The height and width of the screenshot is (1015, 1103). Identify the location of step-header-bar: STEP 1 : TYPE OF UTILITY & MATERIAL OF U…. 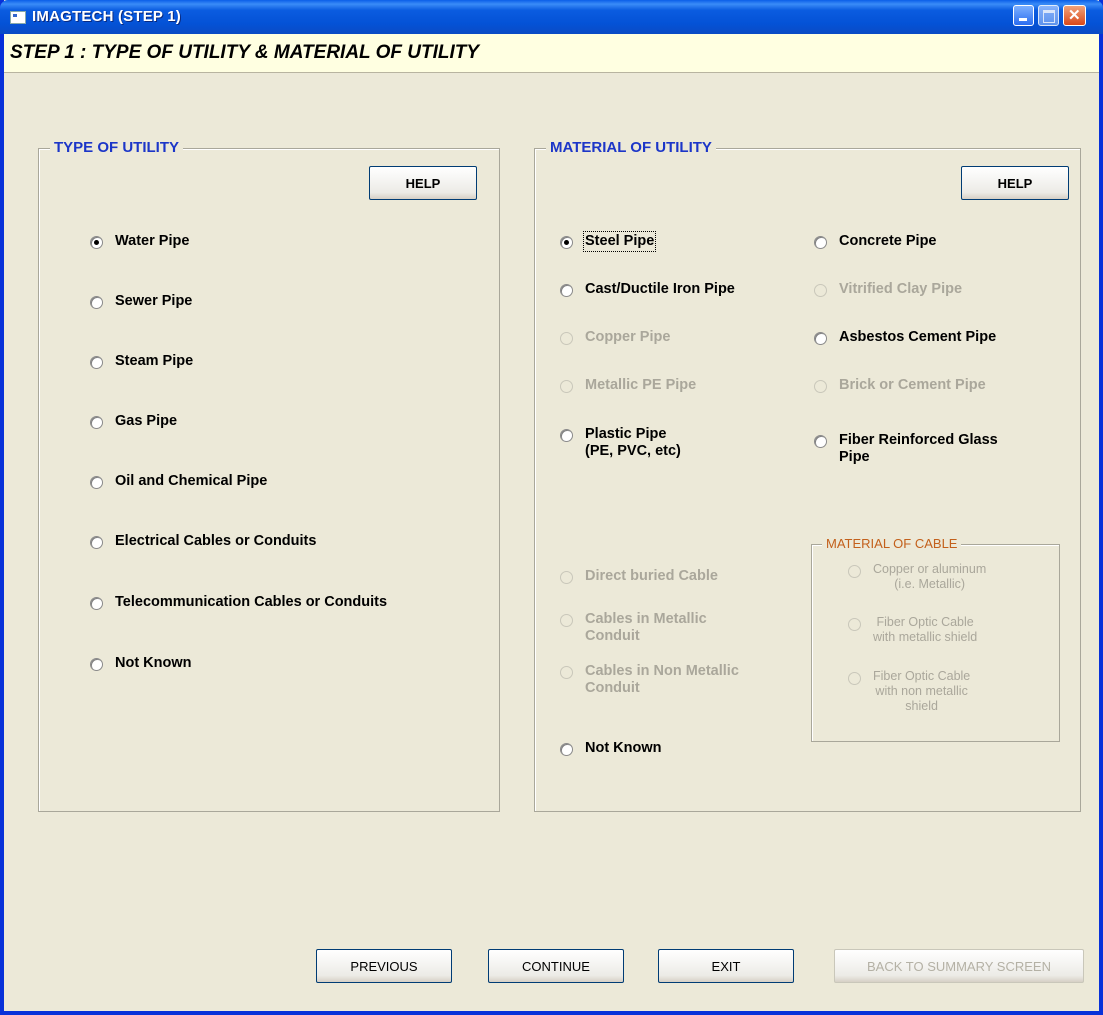
(551, 53).